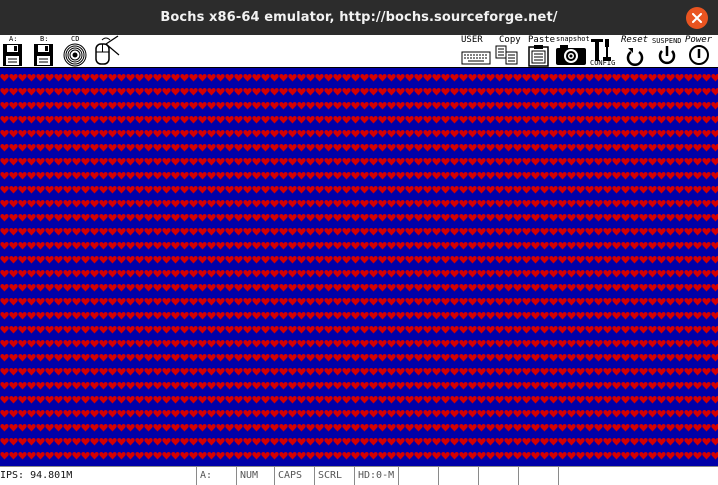  I want to click on hard-disk-indicator: HD:0-M, so click(376, 476).